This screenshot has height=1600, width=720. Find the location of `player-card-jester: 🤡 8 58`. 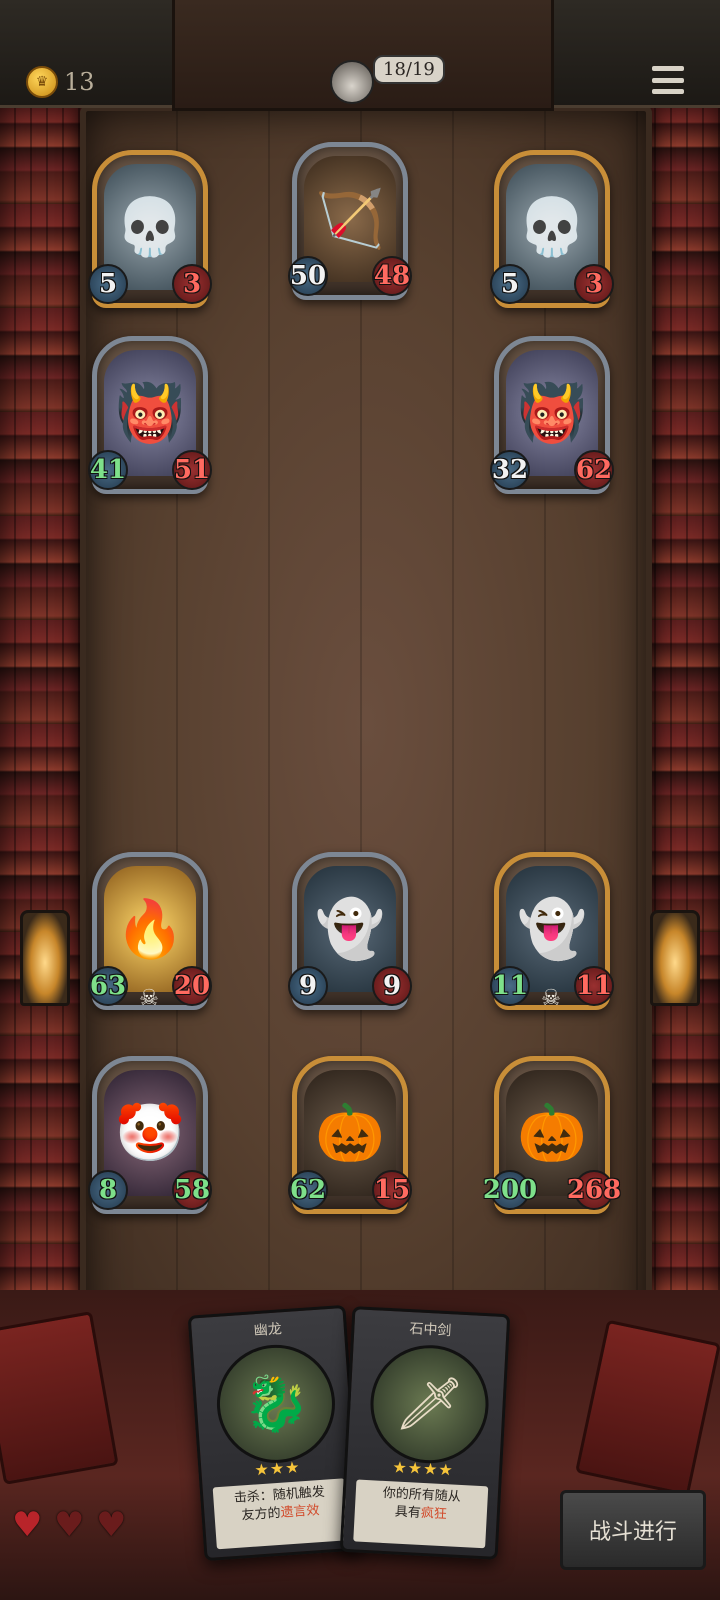

player-card-jester: 🤡 8 58 is located at coordinates (150, 1135).